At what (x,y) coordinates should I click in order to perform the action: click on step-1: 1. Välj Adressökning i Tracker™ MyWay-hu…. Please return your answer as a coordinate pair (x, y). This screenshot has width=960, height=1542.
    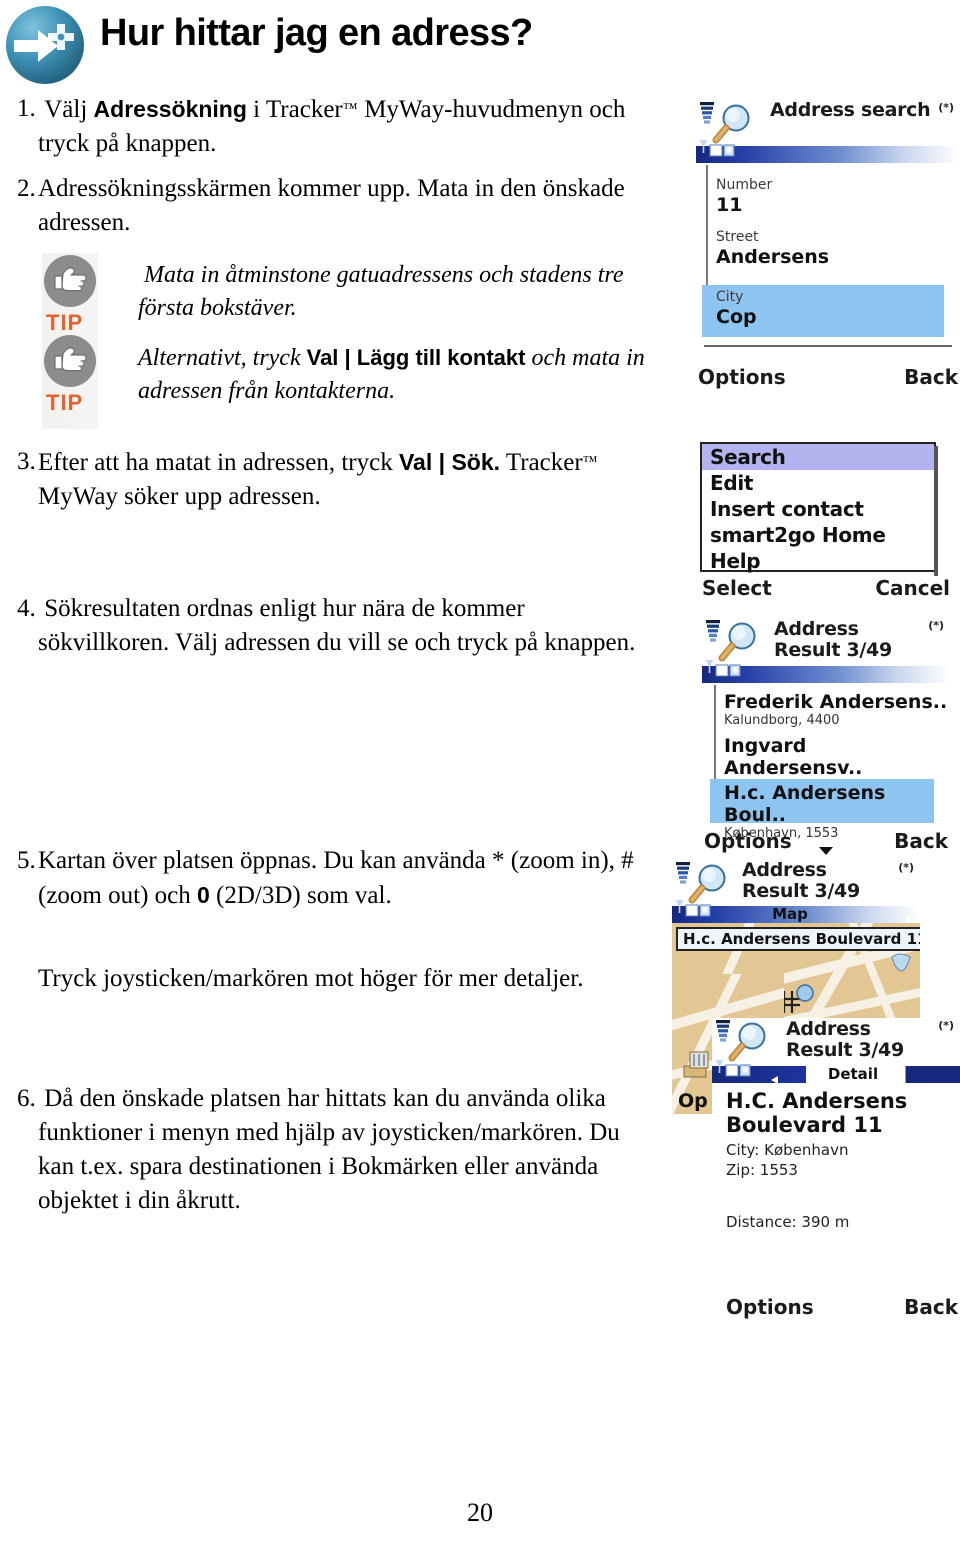
    Looking at the image, I should click on (325, 126).